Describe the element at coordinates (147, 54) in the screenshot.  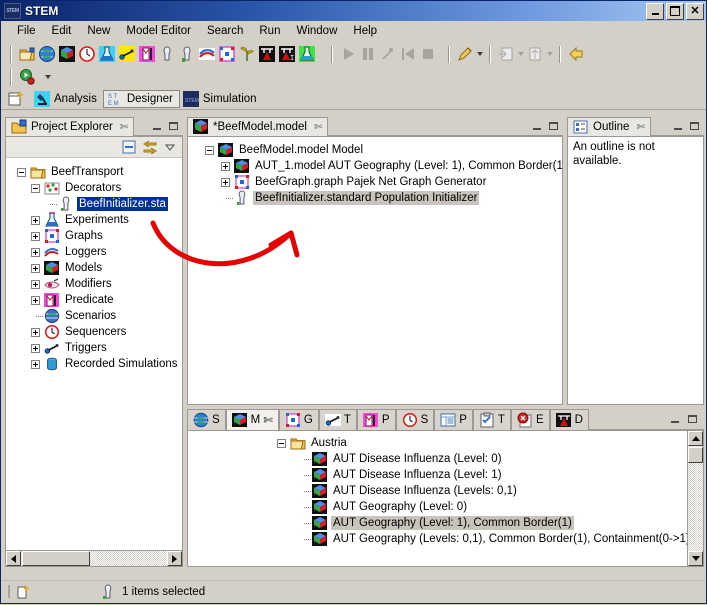
I see `predicate-icon` at that location.